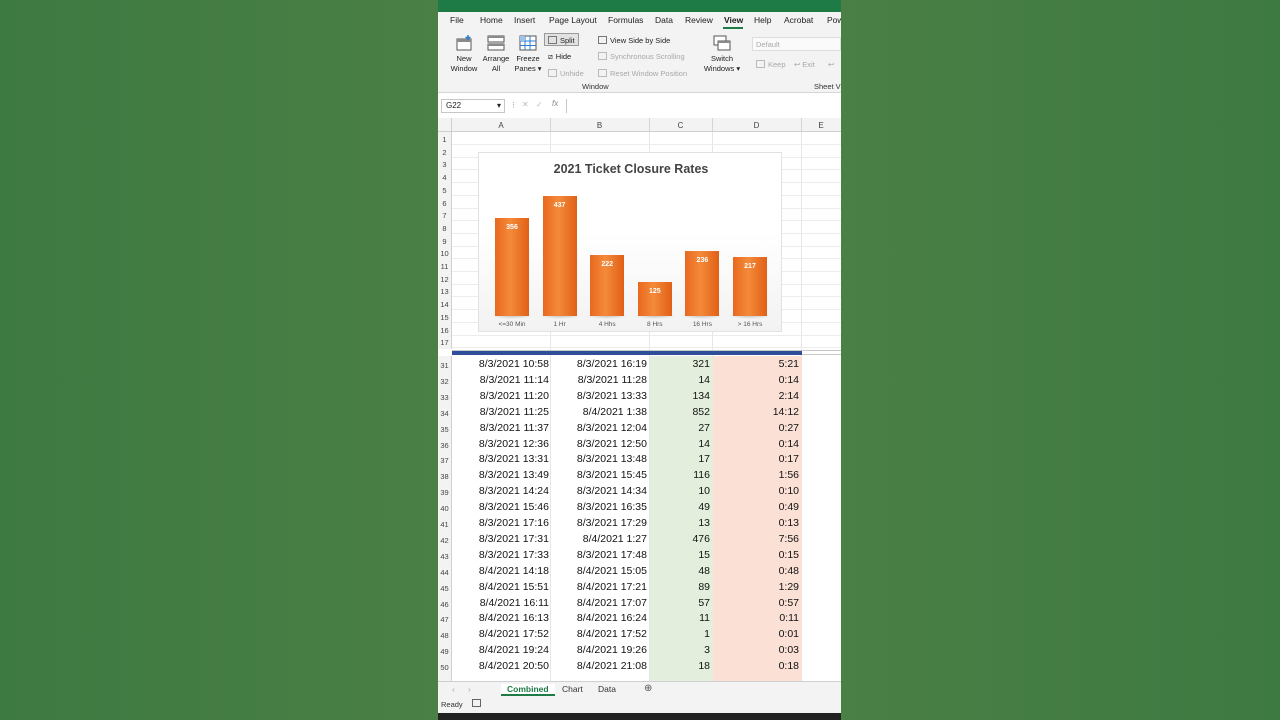 This screenshot has width=1280, height=720. What do you see at coordinates (751, 396) in the screenshot?
I see `table-cell-d: 2:14` at bounding box center [751, 396].